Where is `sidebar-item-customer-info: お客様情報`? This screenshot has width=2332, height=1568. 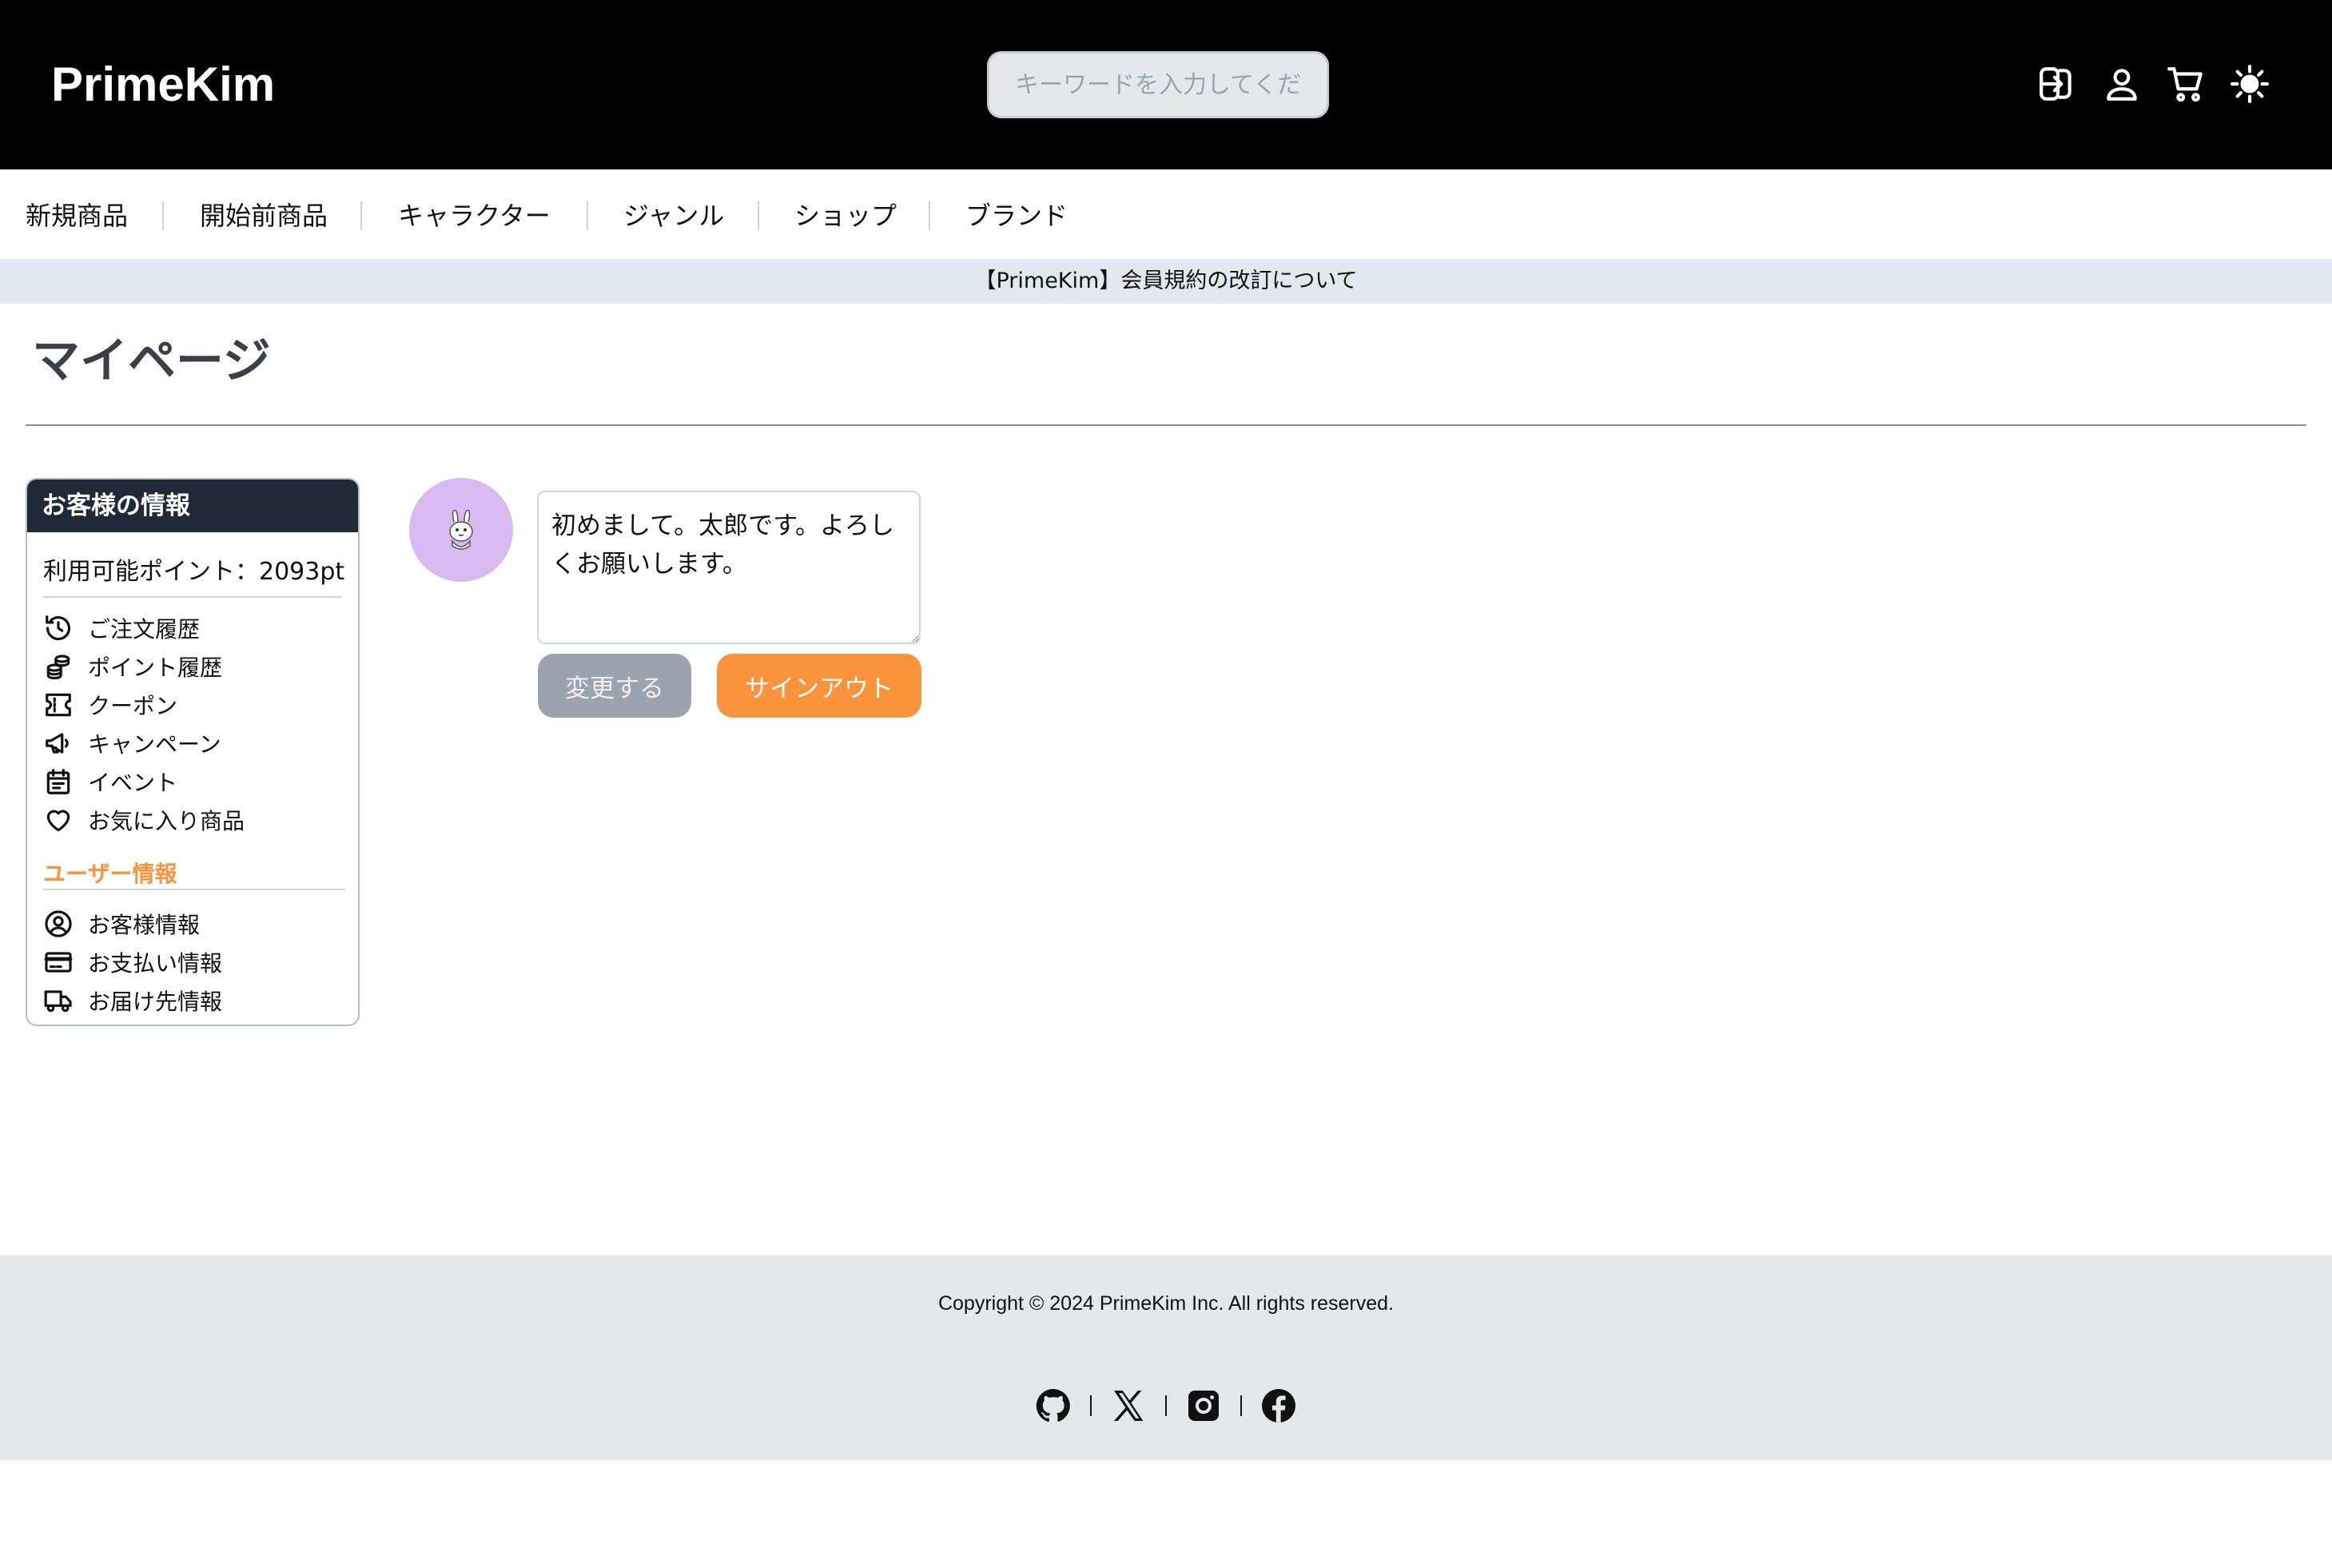
sidebar-item-customer-info: お客様情報 is located at coordinates (122, 924).